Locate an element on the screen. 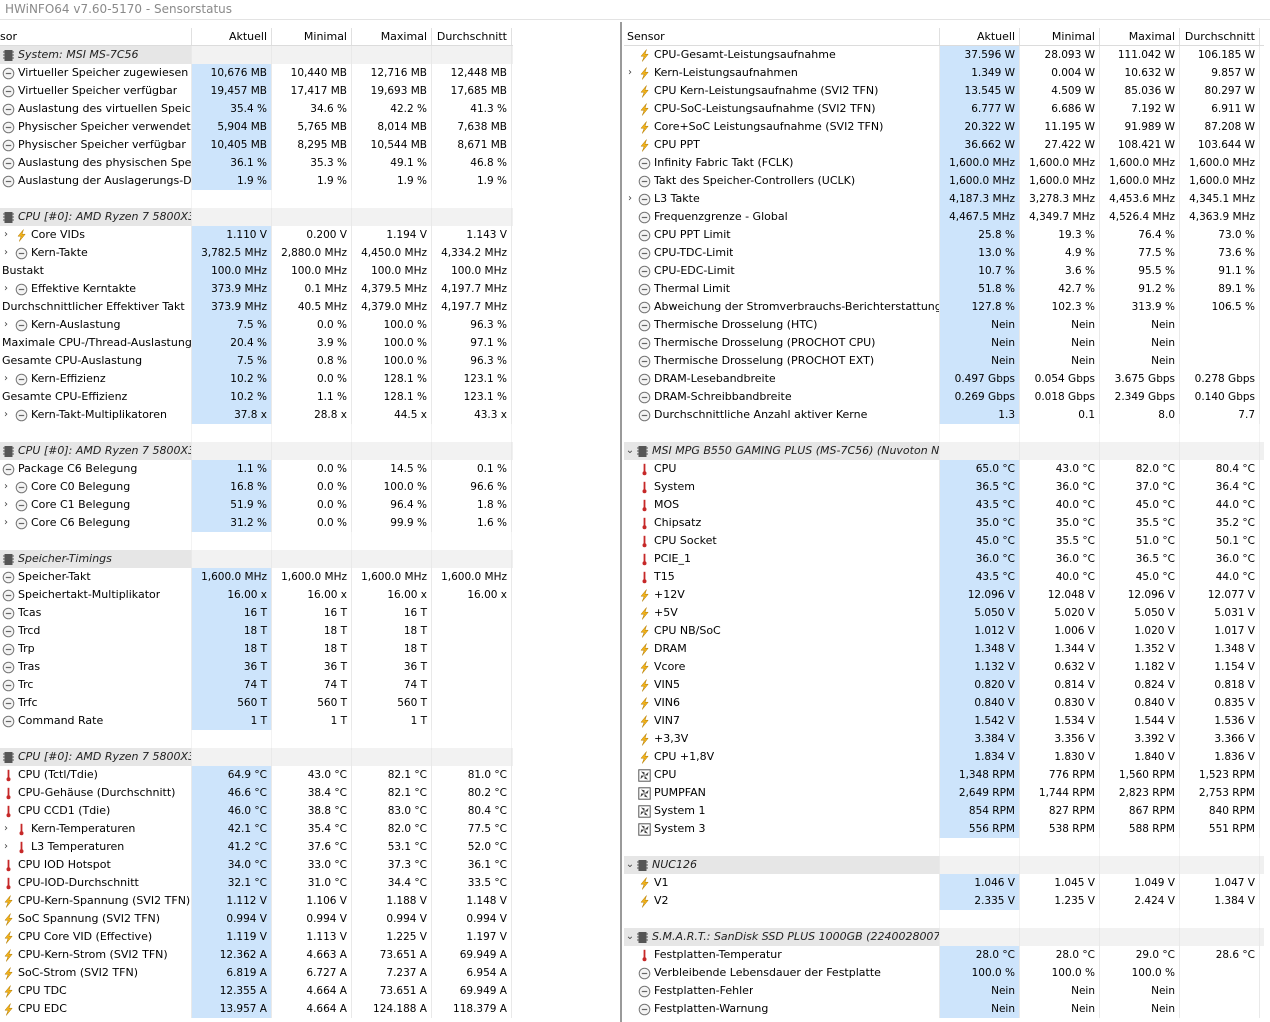 The height and width of the screenshot is (1022, 1270). pane-splitter is located at coordinates (621, 522).